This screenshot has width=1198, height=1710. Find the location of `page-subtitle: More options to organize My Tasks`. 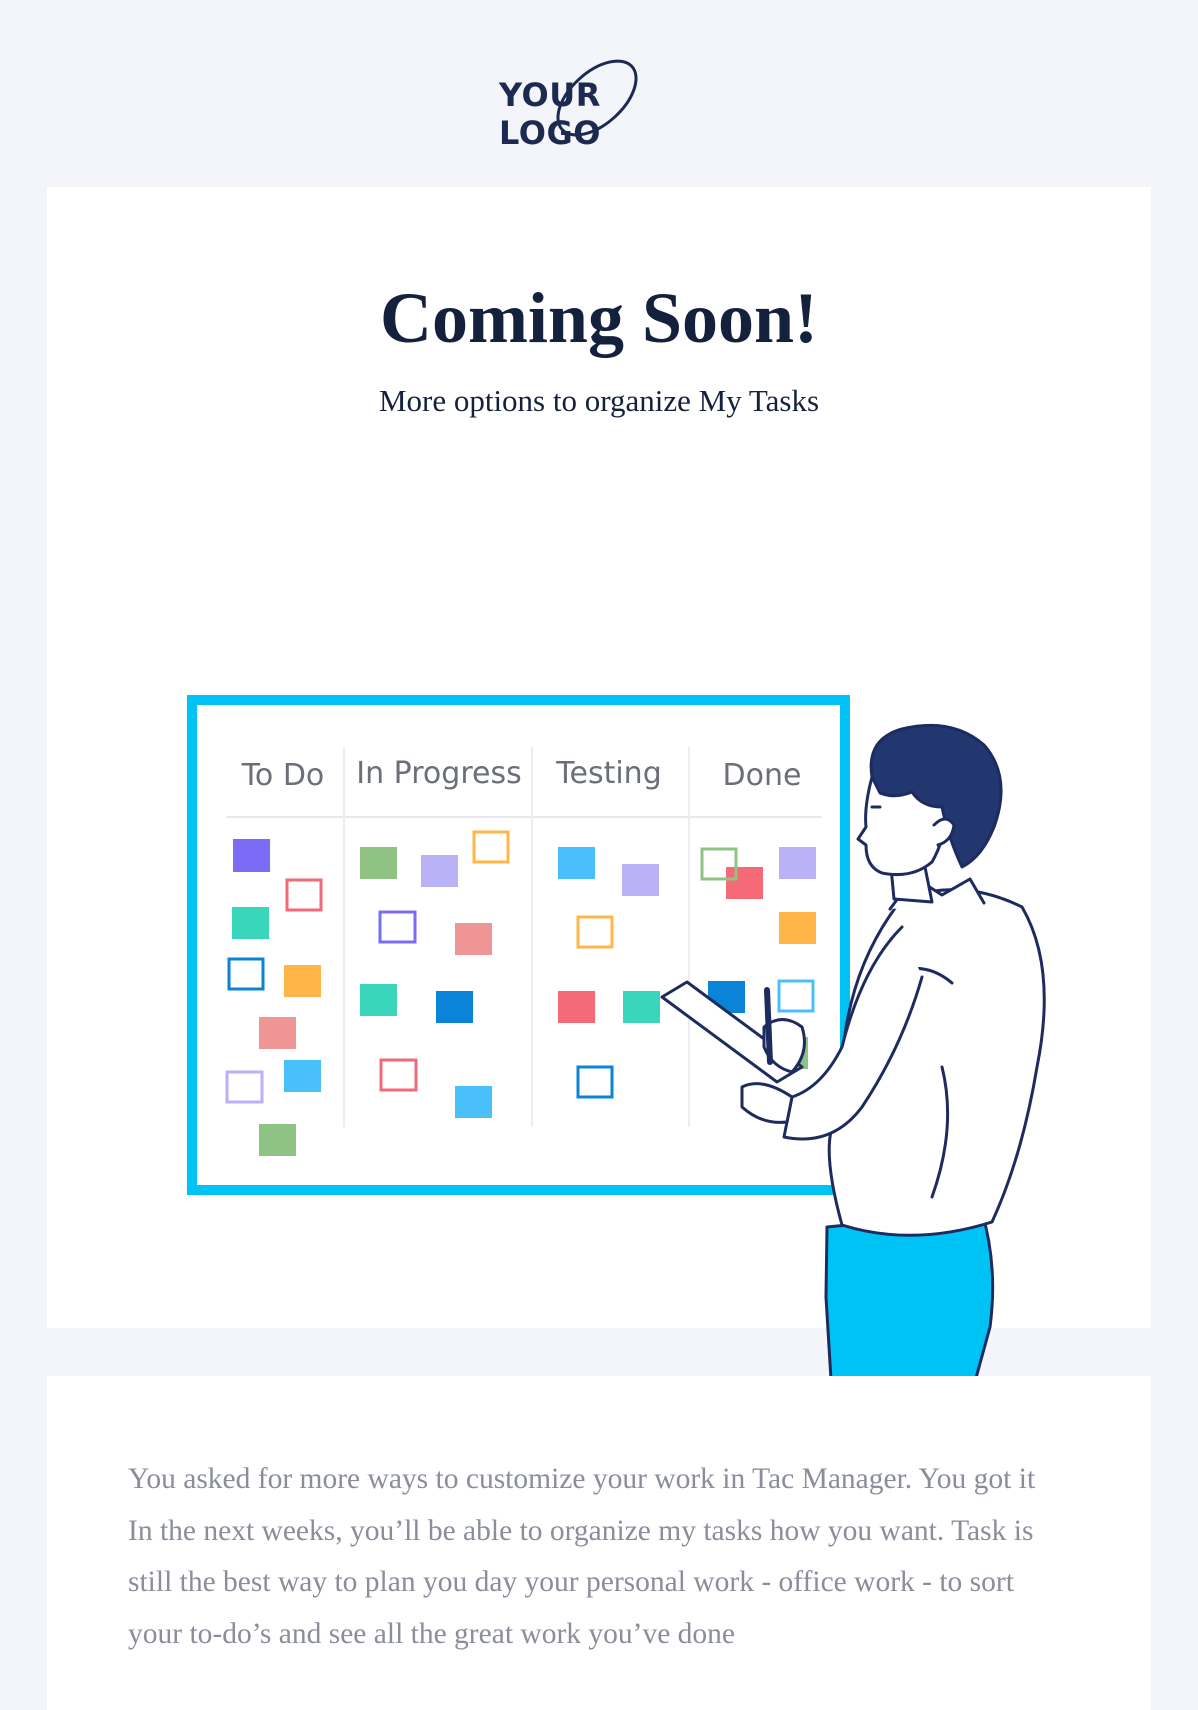

page-subtitle: More options to organize My Tasks is located at coordinates (599, 400).